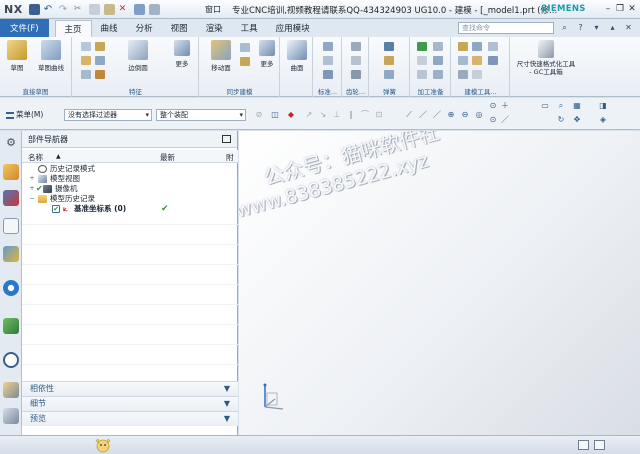 This screenshot has width=640, height=454. What do you see at coordinates (561, 106) in the screenshot?
I see `zoom-icon: ⌕` at bounding box center [561, 106].